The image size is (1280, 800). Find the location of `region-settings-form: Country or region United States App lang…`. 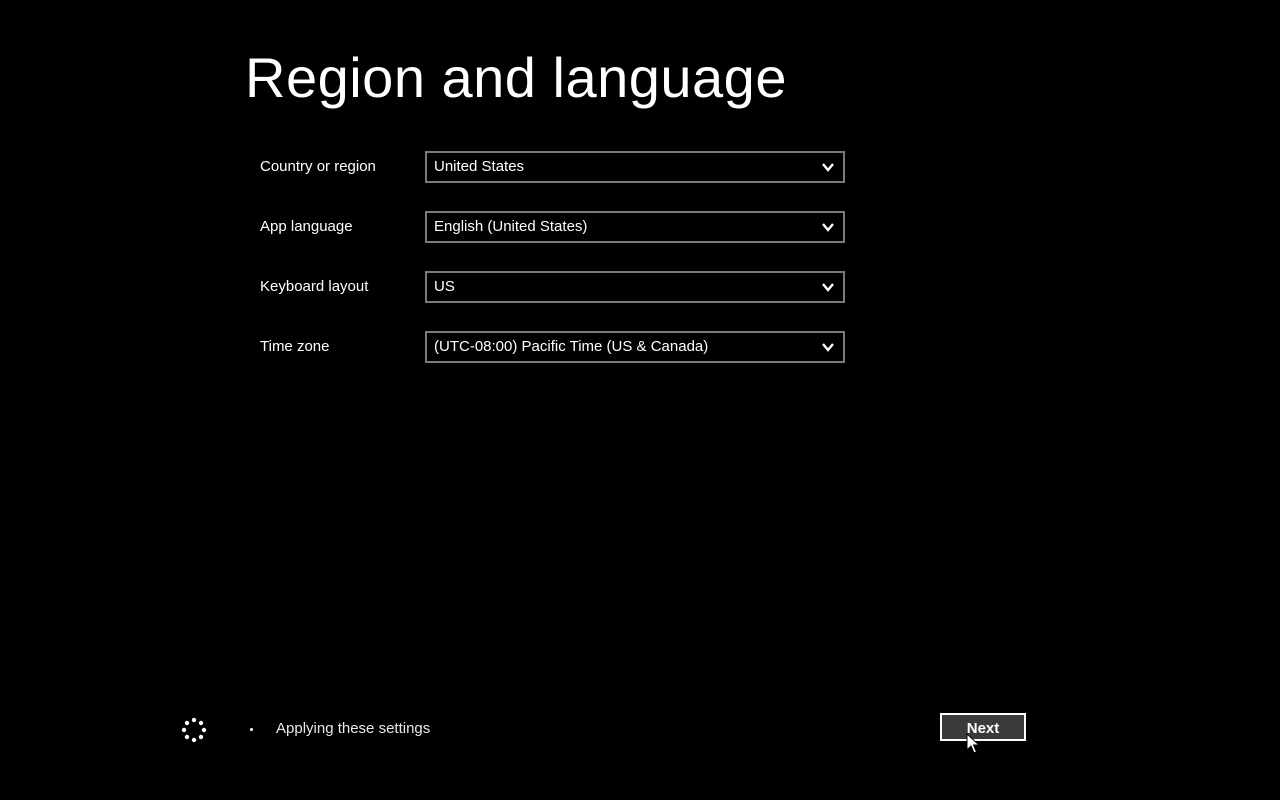

region-settings-form: Country or region United States App lang… is located at coordinates (559, 271).